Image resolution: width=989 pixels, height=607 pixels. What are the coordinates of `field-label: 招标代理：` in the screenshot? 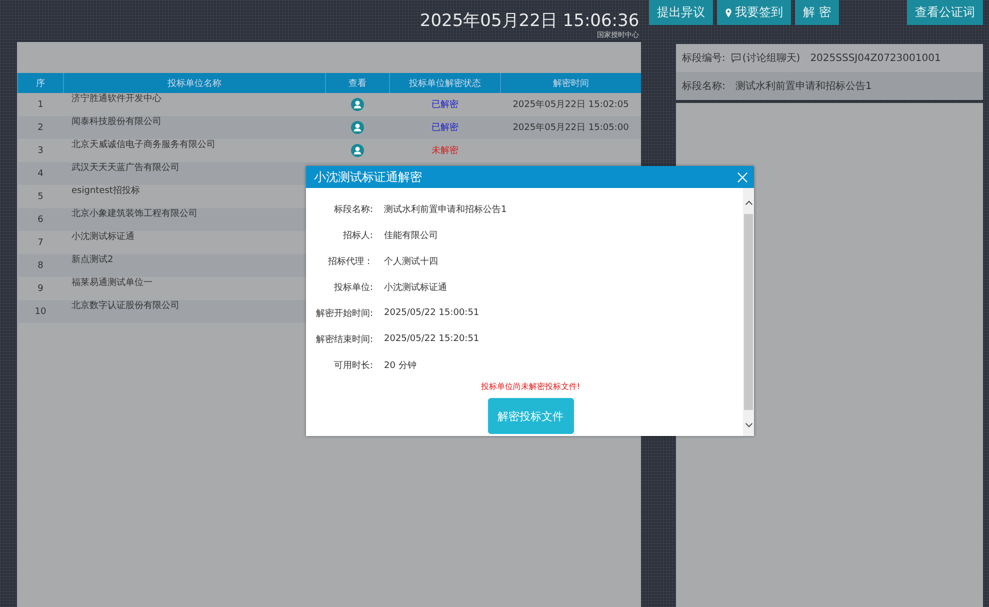 It's located at (350, 262).